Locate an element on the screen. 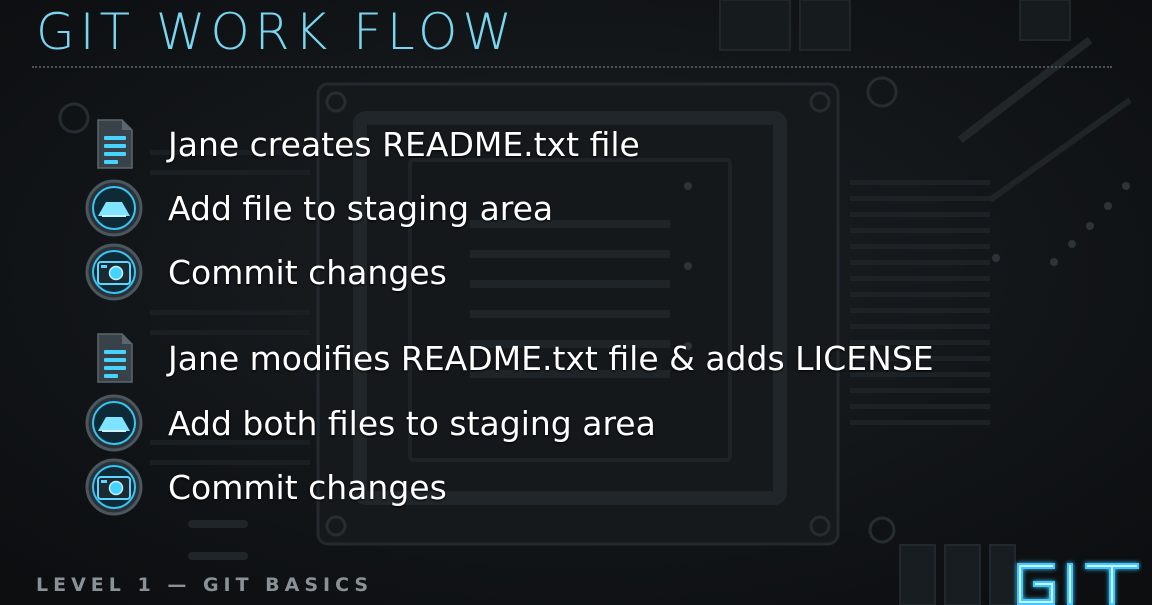 This screenshot has height=605, width=1152. step-commit-2: Commit changes is located at coordinates (534, 487).